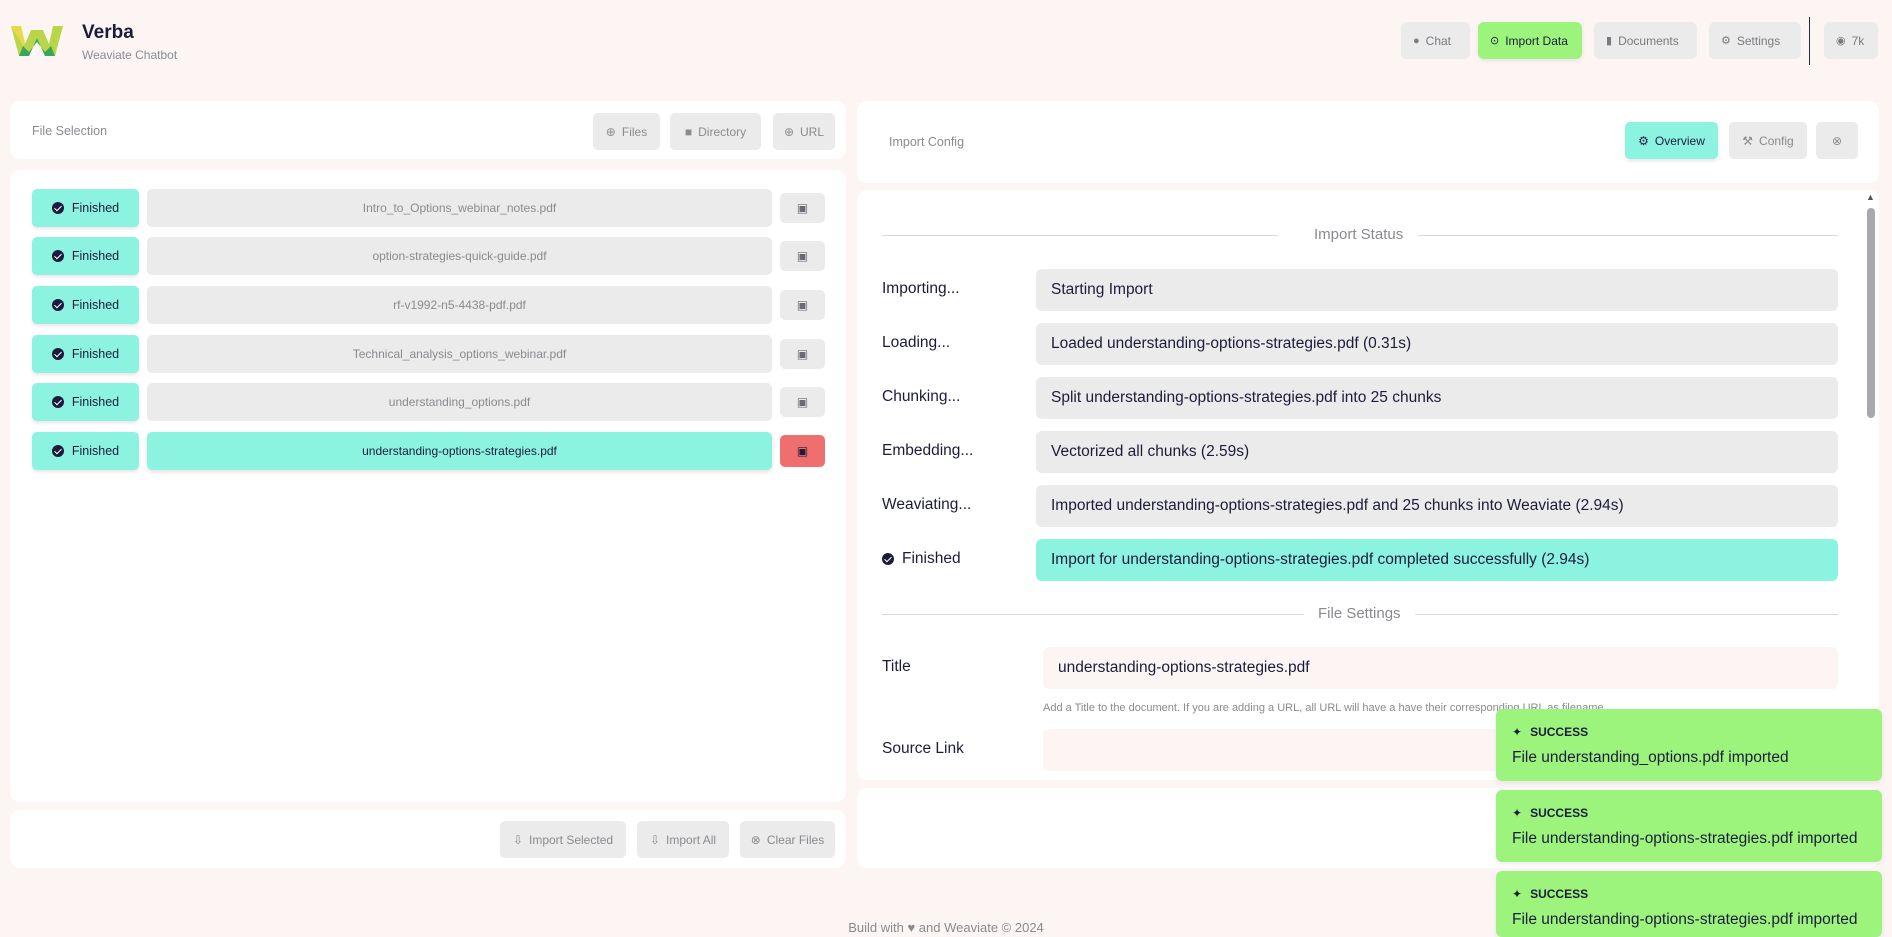 Image resolution: width=1892 pixels, height=937 pixels. I want to click on nav-chat-label: Chat, so click(1438, 40).